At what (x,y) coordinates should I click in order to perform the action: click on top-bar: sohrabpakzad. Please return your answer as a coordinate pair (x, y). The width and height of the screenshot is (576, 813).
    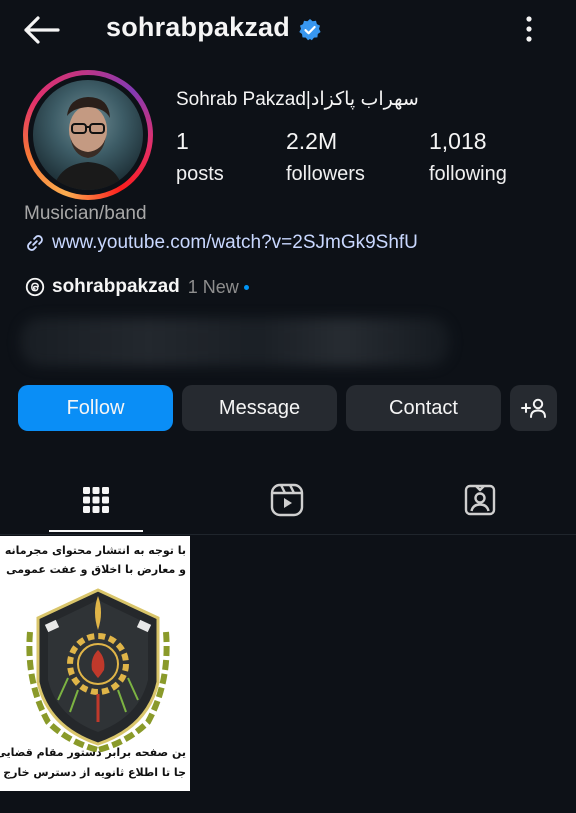
    Looking at the image, I should click on (288, 30).